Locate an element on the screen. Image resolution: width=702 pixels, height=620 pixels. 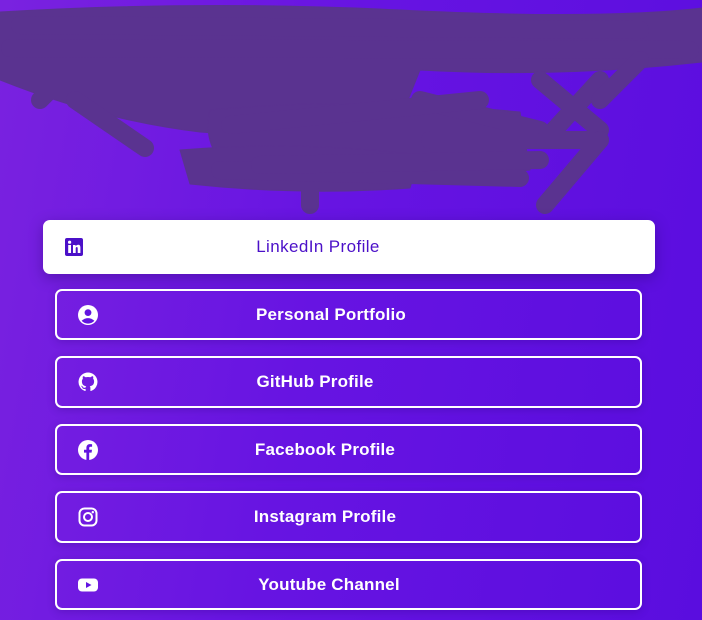
facebook-profile-label: Facebook Profile is located at coordinates (325, 449).